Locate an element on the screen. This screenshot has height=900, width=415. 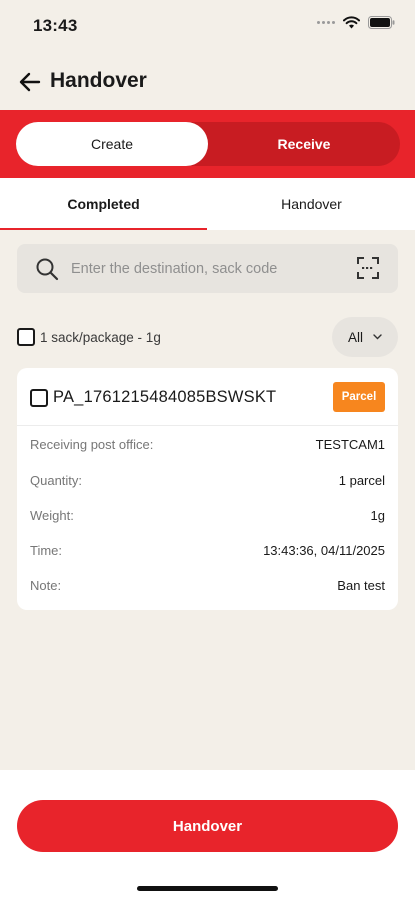
search-box is located at coordinates (207, 268).